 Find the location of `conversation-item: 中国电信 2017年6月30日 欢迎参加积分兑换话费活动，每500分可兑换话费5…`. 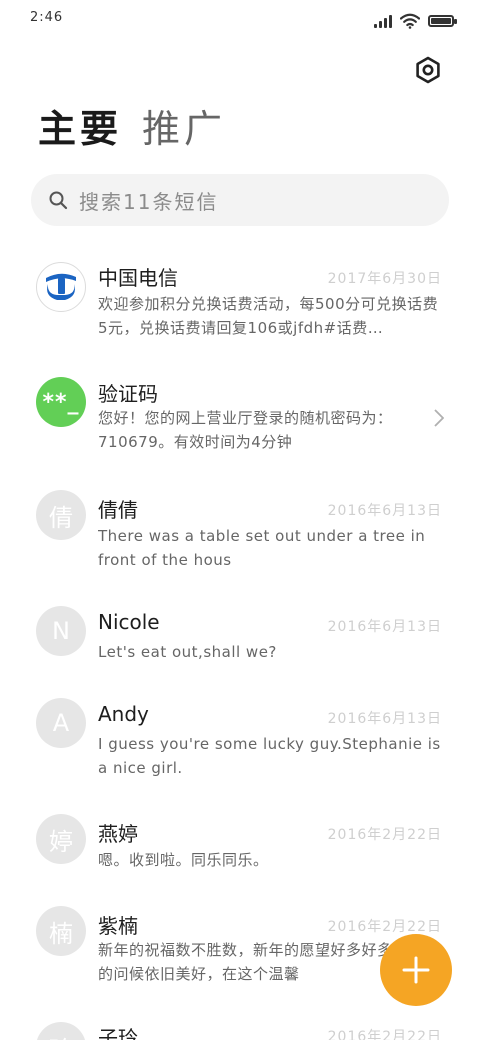

conversation-item: 中国电信 2017年6月30日 欢迎参加积分兑换话费活动，每500分可兑换话费5… is located at coordinates (240, 300).